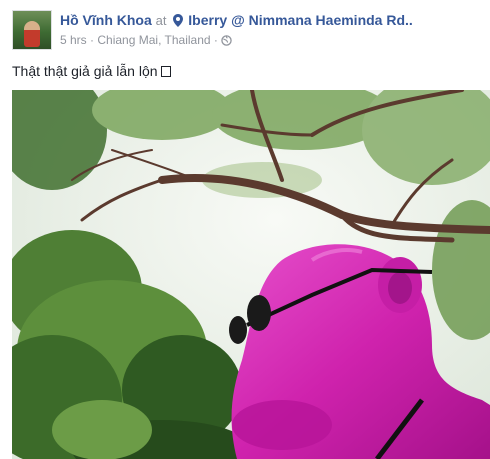 This screenshot has width=490, height=459. What do you see at coordinates (106, 20) in the screenshot?
I see `author-name-link: Hồ Vĩnh Khoa` at bounding box center [106, 20].